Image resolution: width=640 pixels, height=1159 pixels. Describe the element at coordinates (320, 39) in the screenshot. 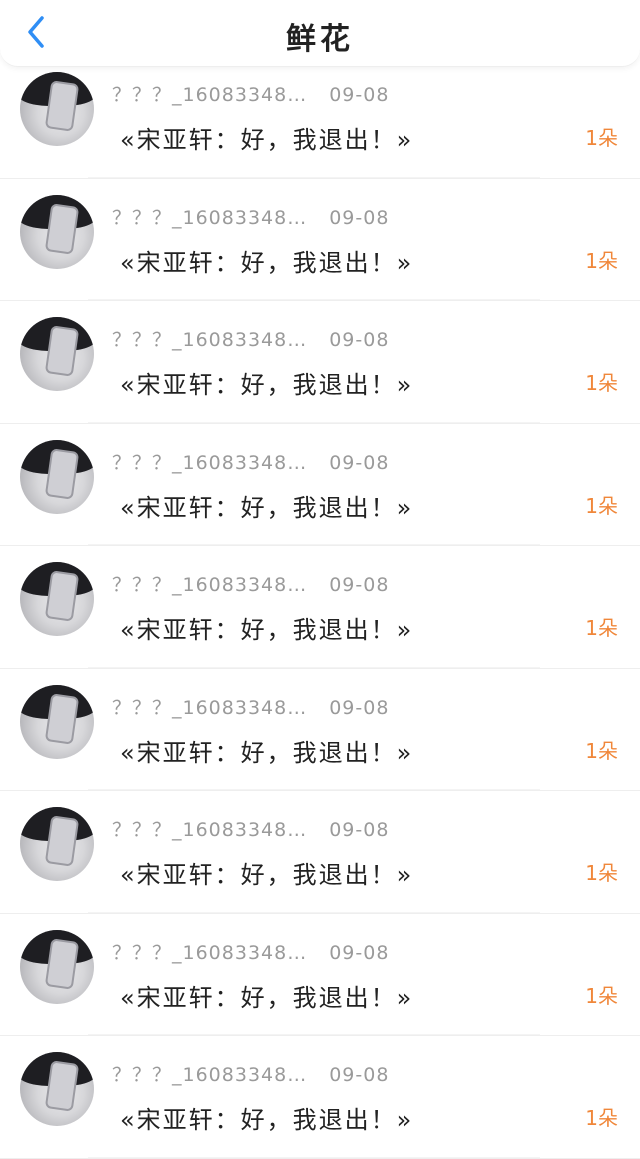

I see `page-title: 鲜花` at that location.